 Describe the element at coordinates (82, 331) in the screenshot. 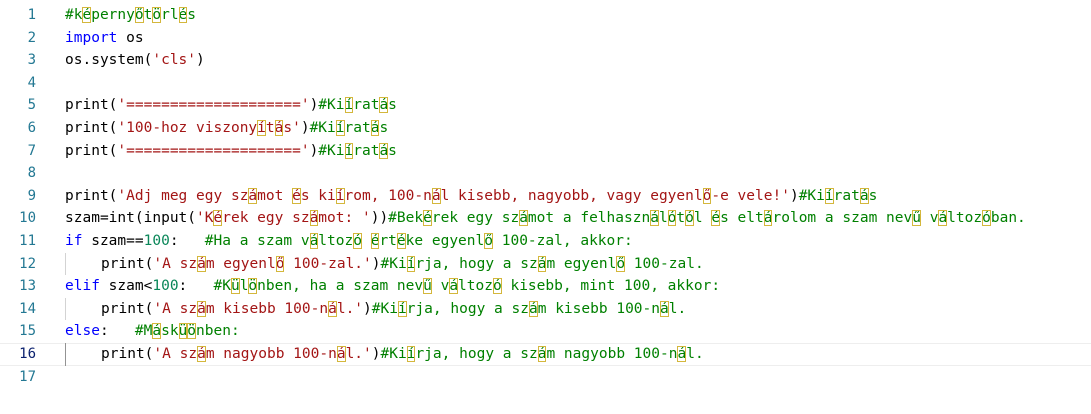

I see `keyword-token: else` at that location.